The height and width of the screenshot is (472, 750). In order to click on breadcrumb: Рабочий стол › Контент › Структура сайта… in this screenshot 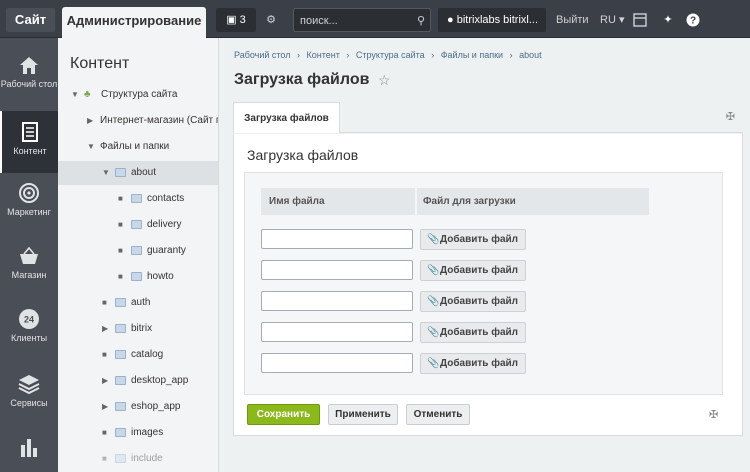, I will do `click(390, 55)`.